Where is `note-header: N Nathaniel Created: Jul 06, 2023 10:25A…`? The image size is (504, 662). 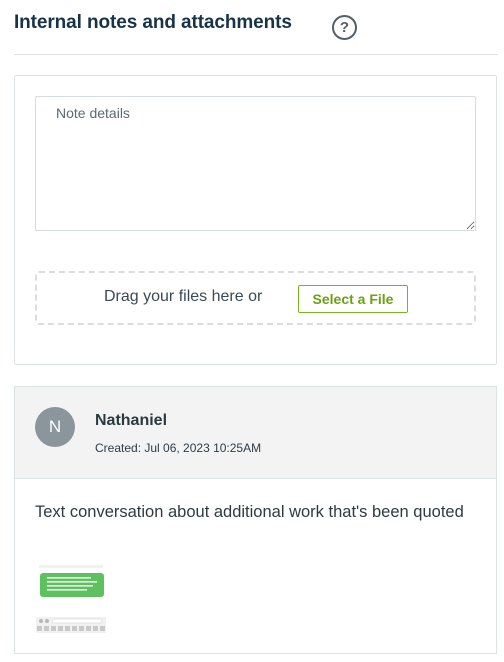 note-header: N Nathaniel Created: Jul 06, 2023 10:25A… is located at coordinates (255, 433).